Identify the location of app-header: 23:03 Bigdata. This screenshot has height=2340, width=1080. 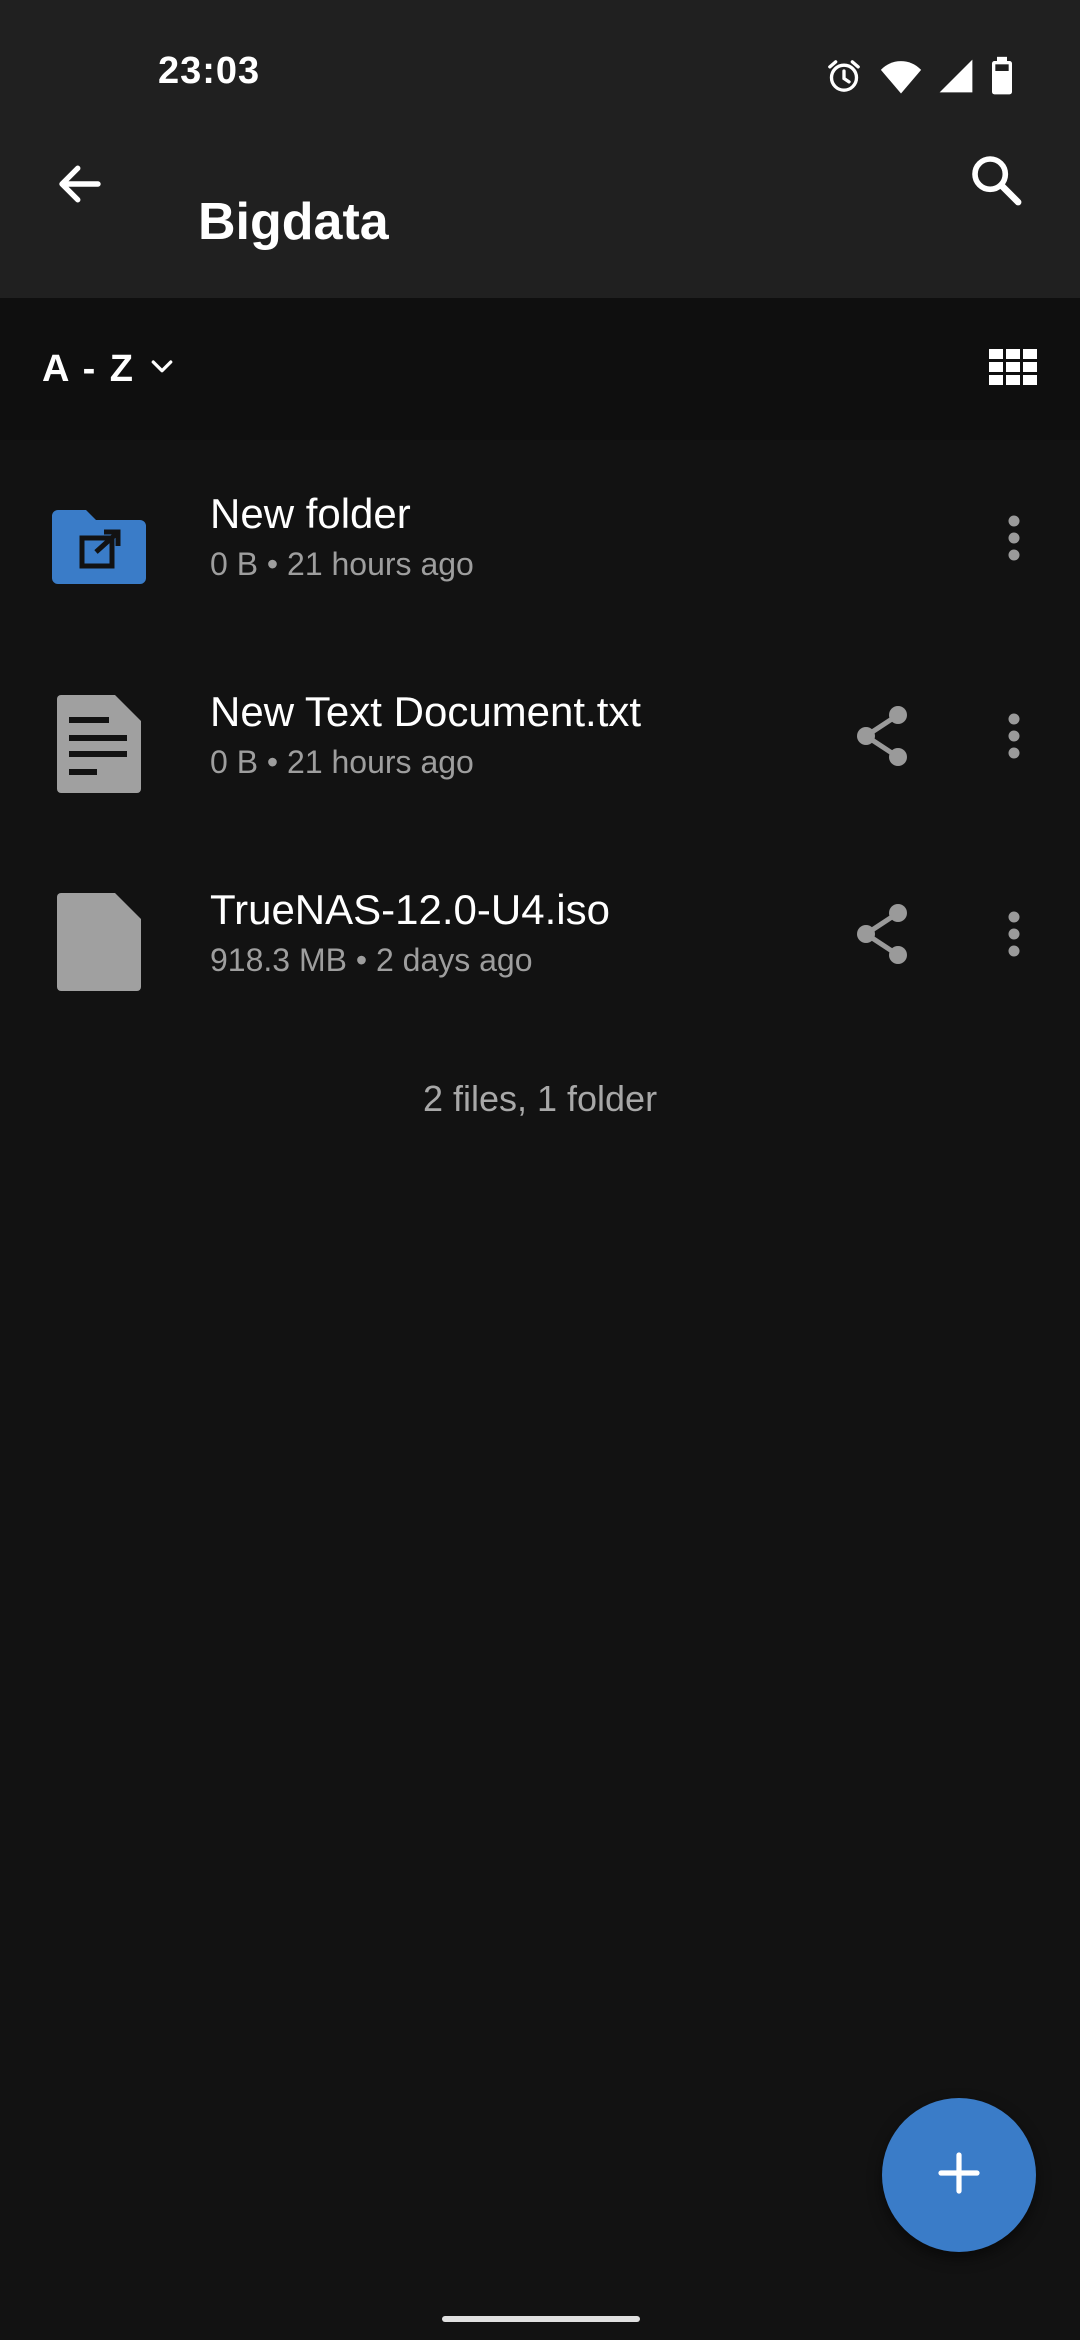
(540, 149).